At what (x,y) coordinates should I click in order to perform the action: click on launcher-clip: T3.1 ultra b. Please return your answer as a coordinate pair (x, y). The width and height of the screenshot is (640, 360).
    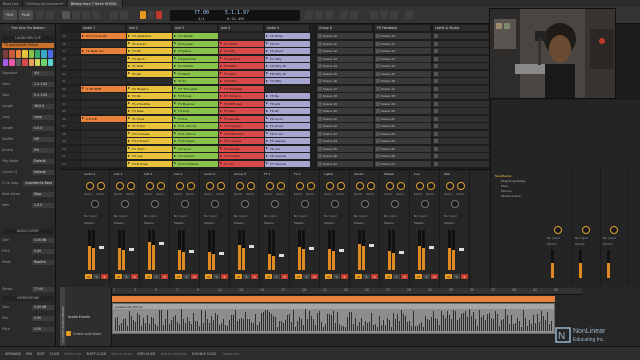
    Looking at the image, I should click on (195, 133).